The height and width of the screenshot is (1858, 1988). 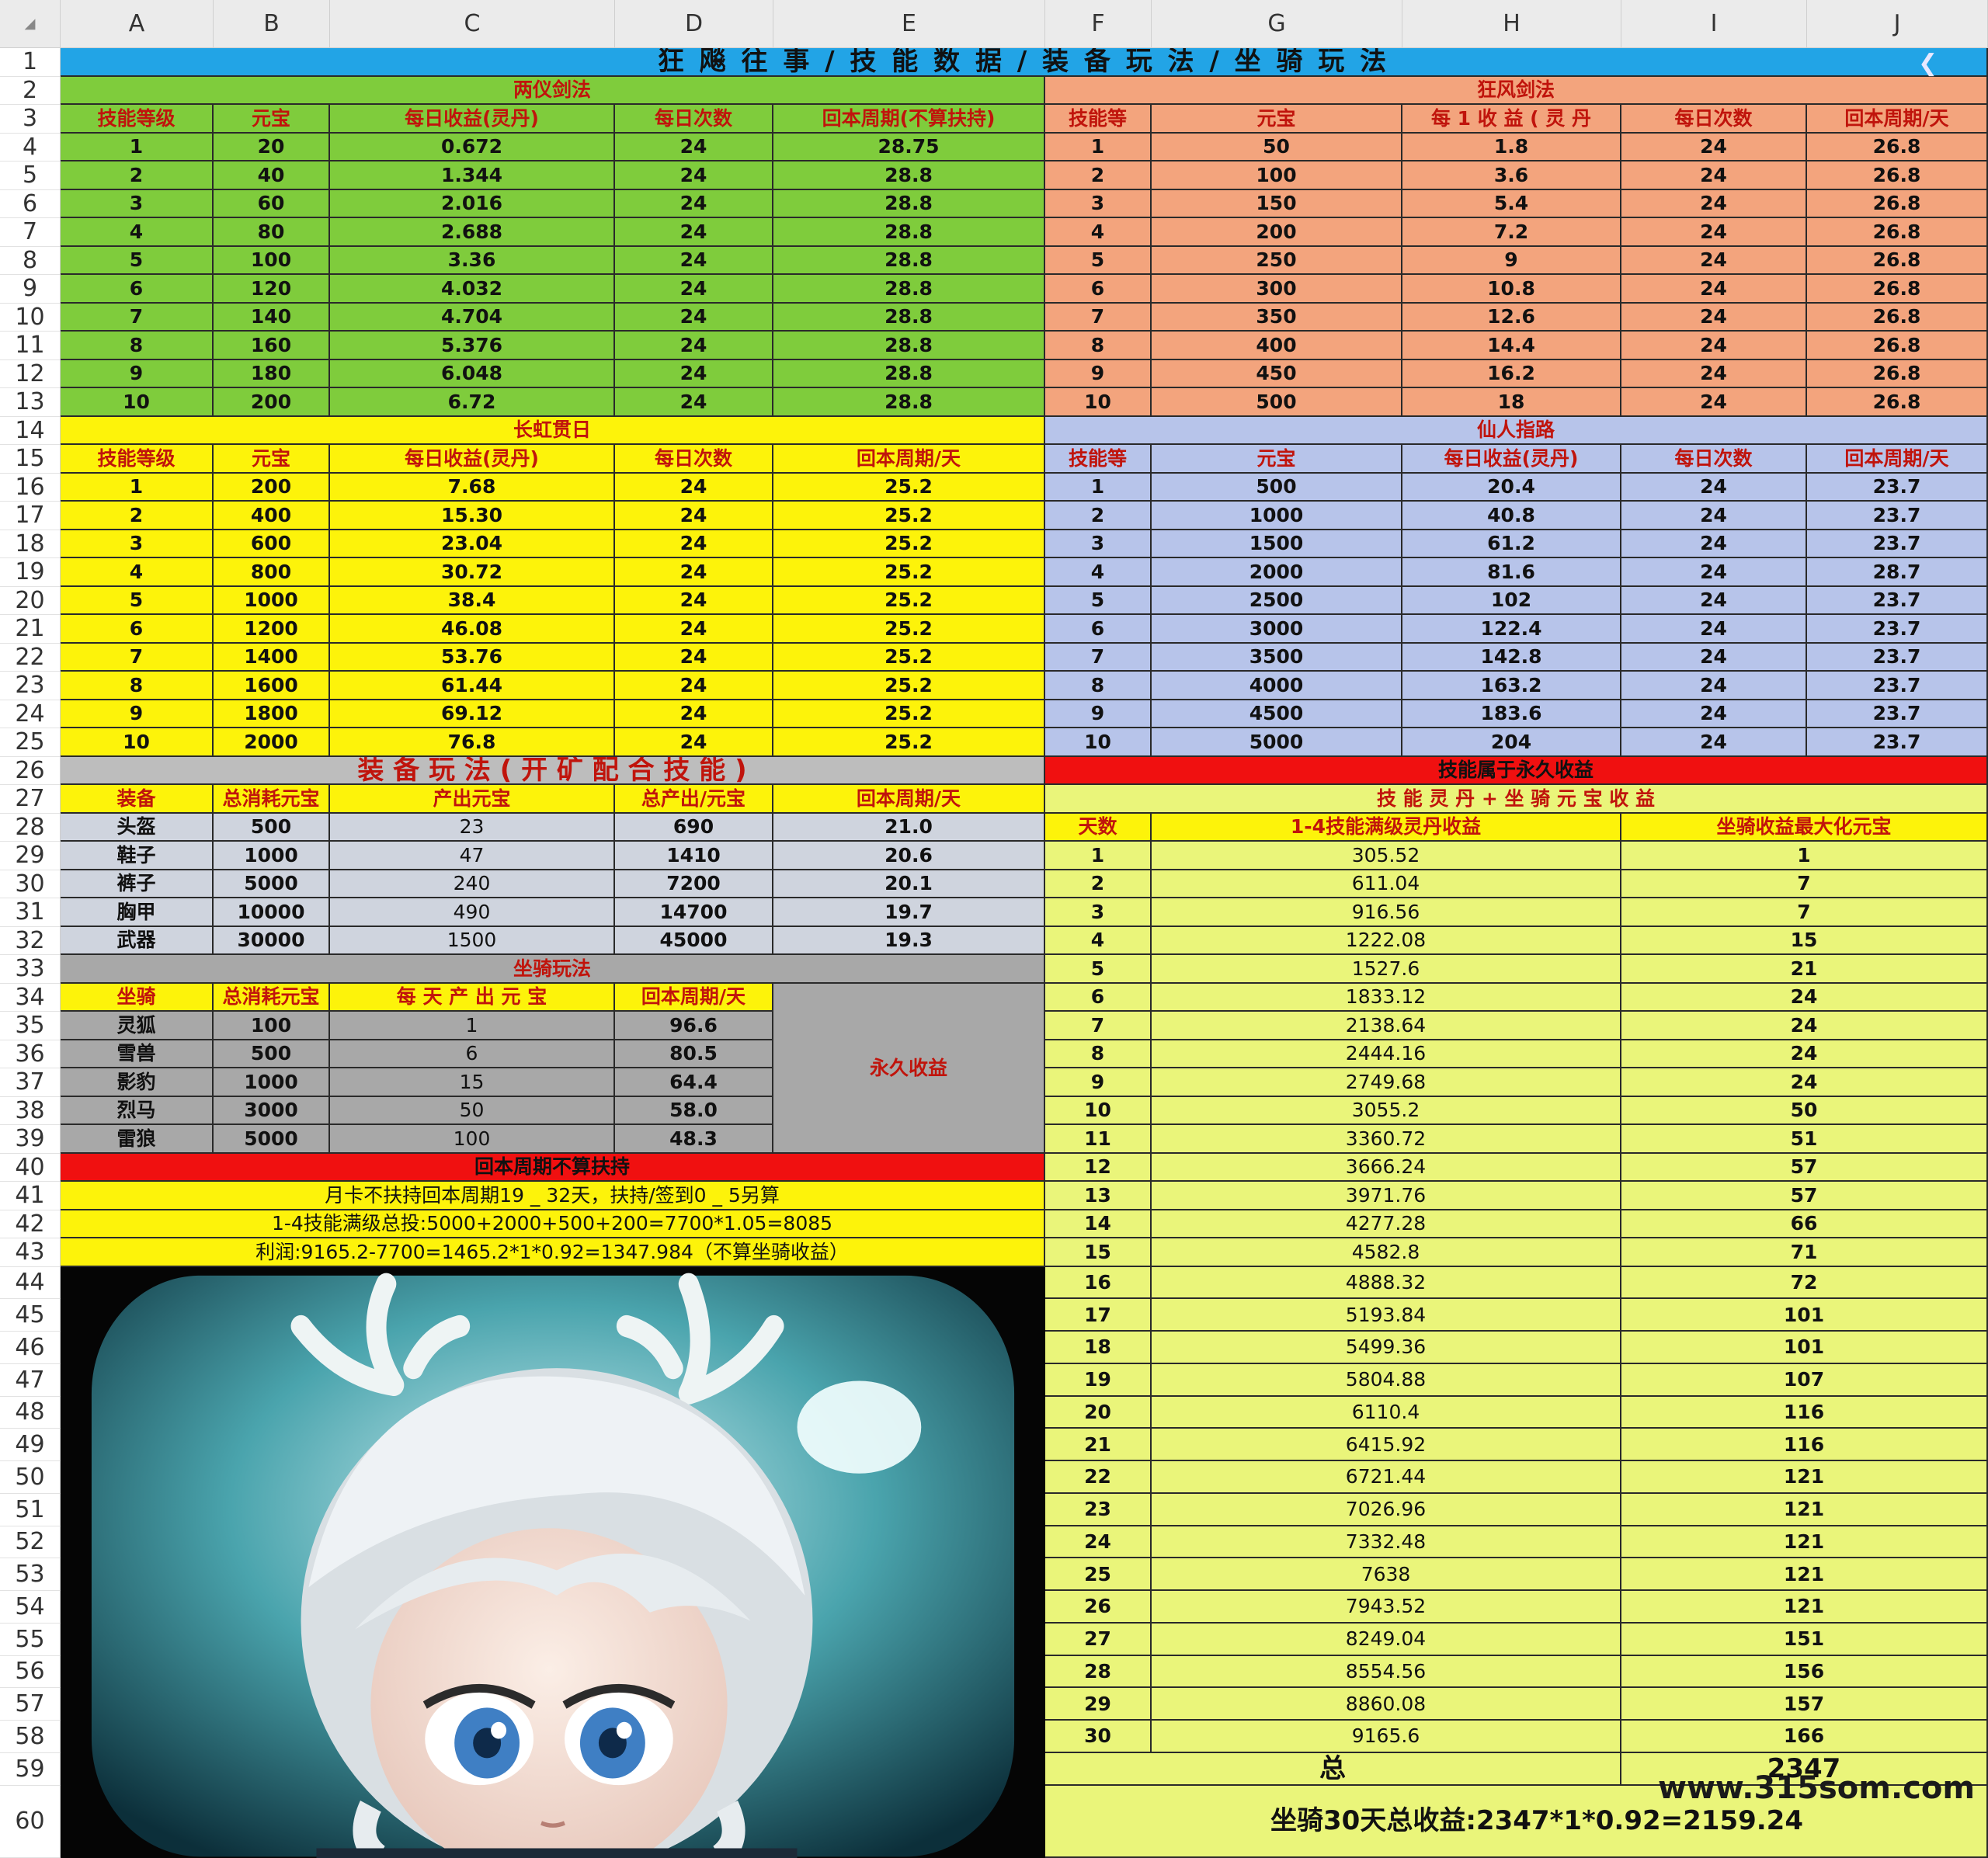 I want to click on liangyi-cell: 24, so click(x=694, y=147).